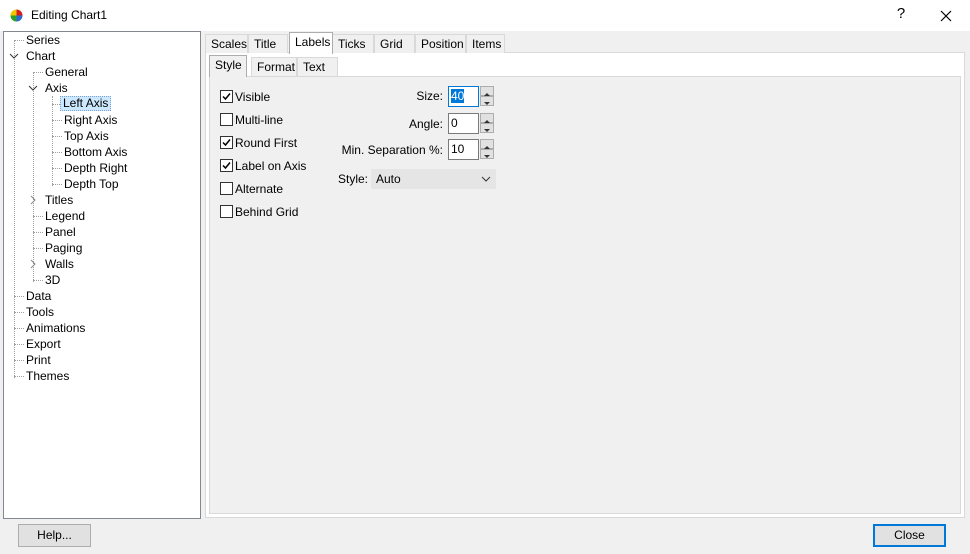  What do you see at coordinates (429, 96) in the screenshot?
I see `size-label: Size:` at bounding box center [429, 96].